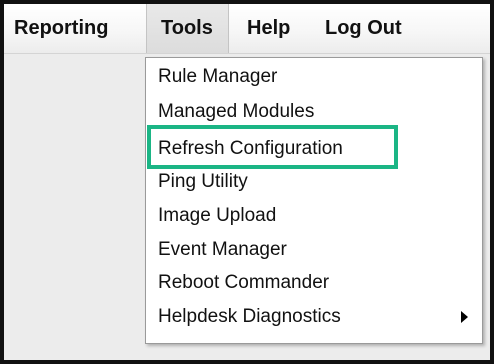 The image size is (494, 364). I want to click on submenu-arrow-icon, so click(464, 317).